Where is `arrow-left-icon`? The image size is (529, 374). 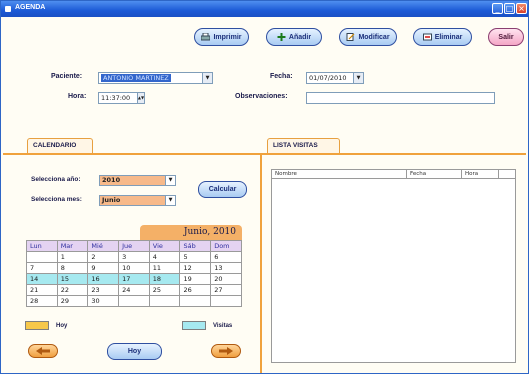 arrow-left-icon is located at coordinates (43, 351).